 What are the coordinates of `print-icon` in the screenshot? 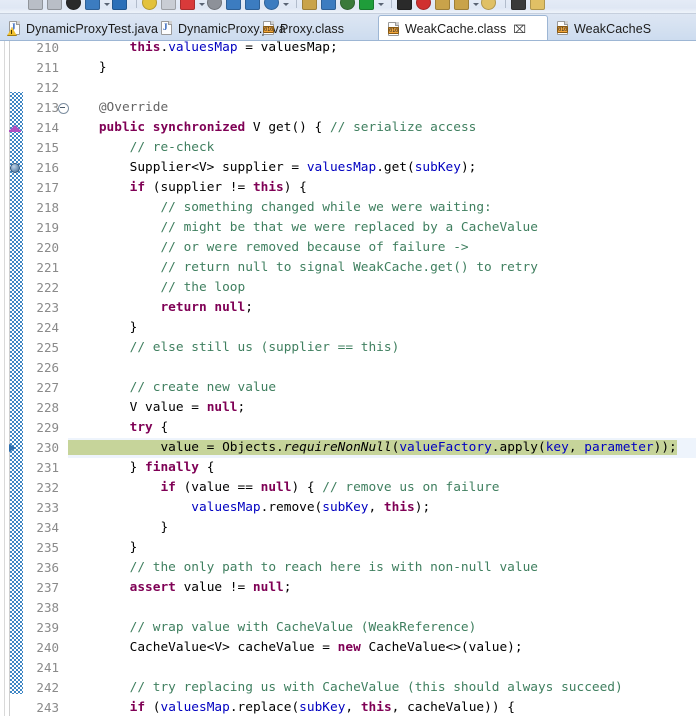 It's located at (73, 5).